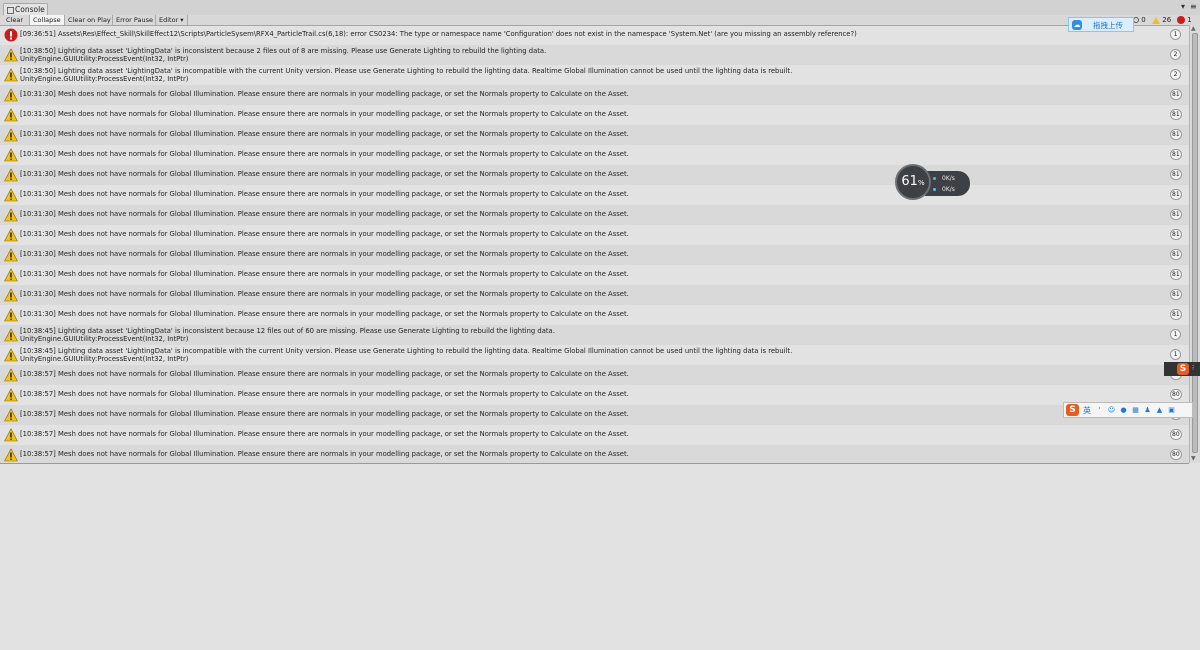 Image resolution: width=1200 pixels, height=650 pixels. I want to click on ime-mini-bar: S ⁝, so click(1182, 369).